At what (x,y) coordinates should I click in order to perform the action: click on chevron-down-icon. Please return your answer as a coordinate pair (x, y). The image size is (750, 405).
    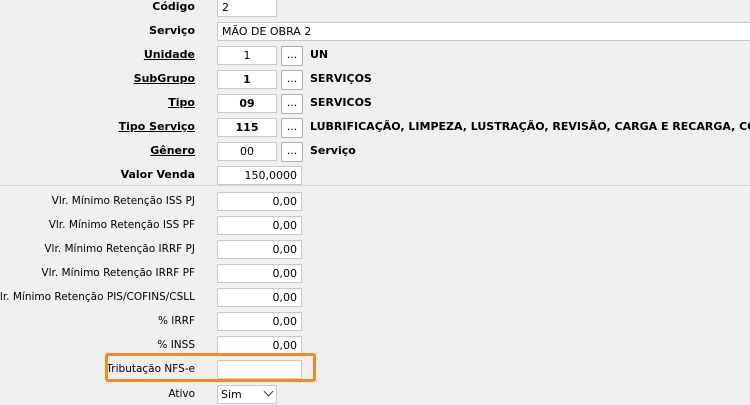
    Looking at the image, I should click on (268, 391).